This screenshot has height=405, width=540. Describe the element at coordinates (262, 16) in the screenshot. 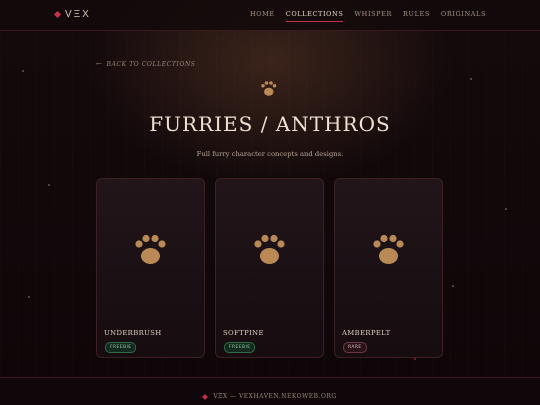

I see `nav-home: Home` at that location.